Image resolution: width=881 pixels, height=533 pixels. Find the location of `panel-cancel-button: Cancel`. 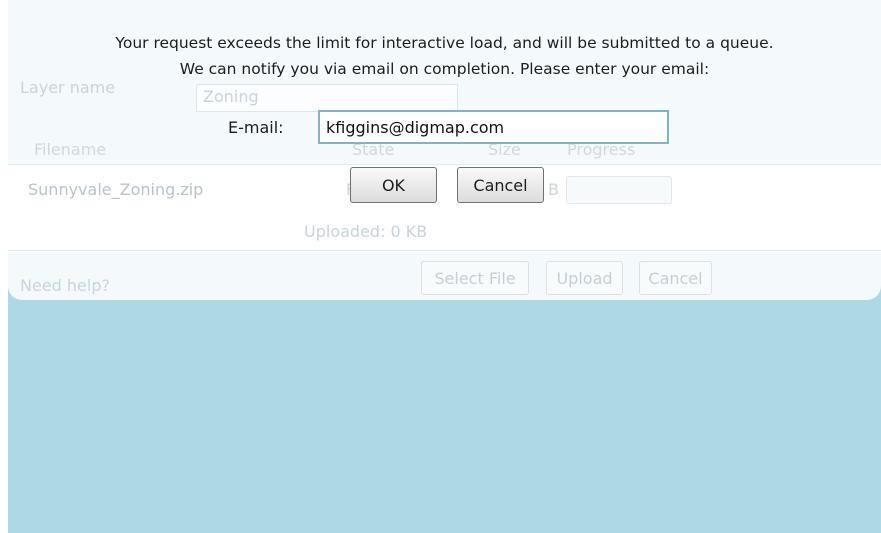

panel-cancel-button: Cancel is located at coordinates (675, 278).